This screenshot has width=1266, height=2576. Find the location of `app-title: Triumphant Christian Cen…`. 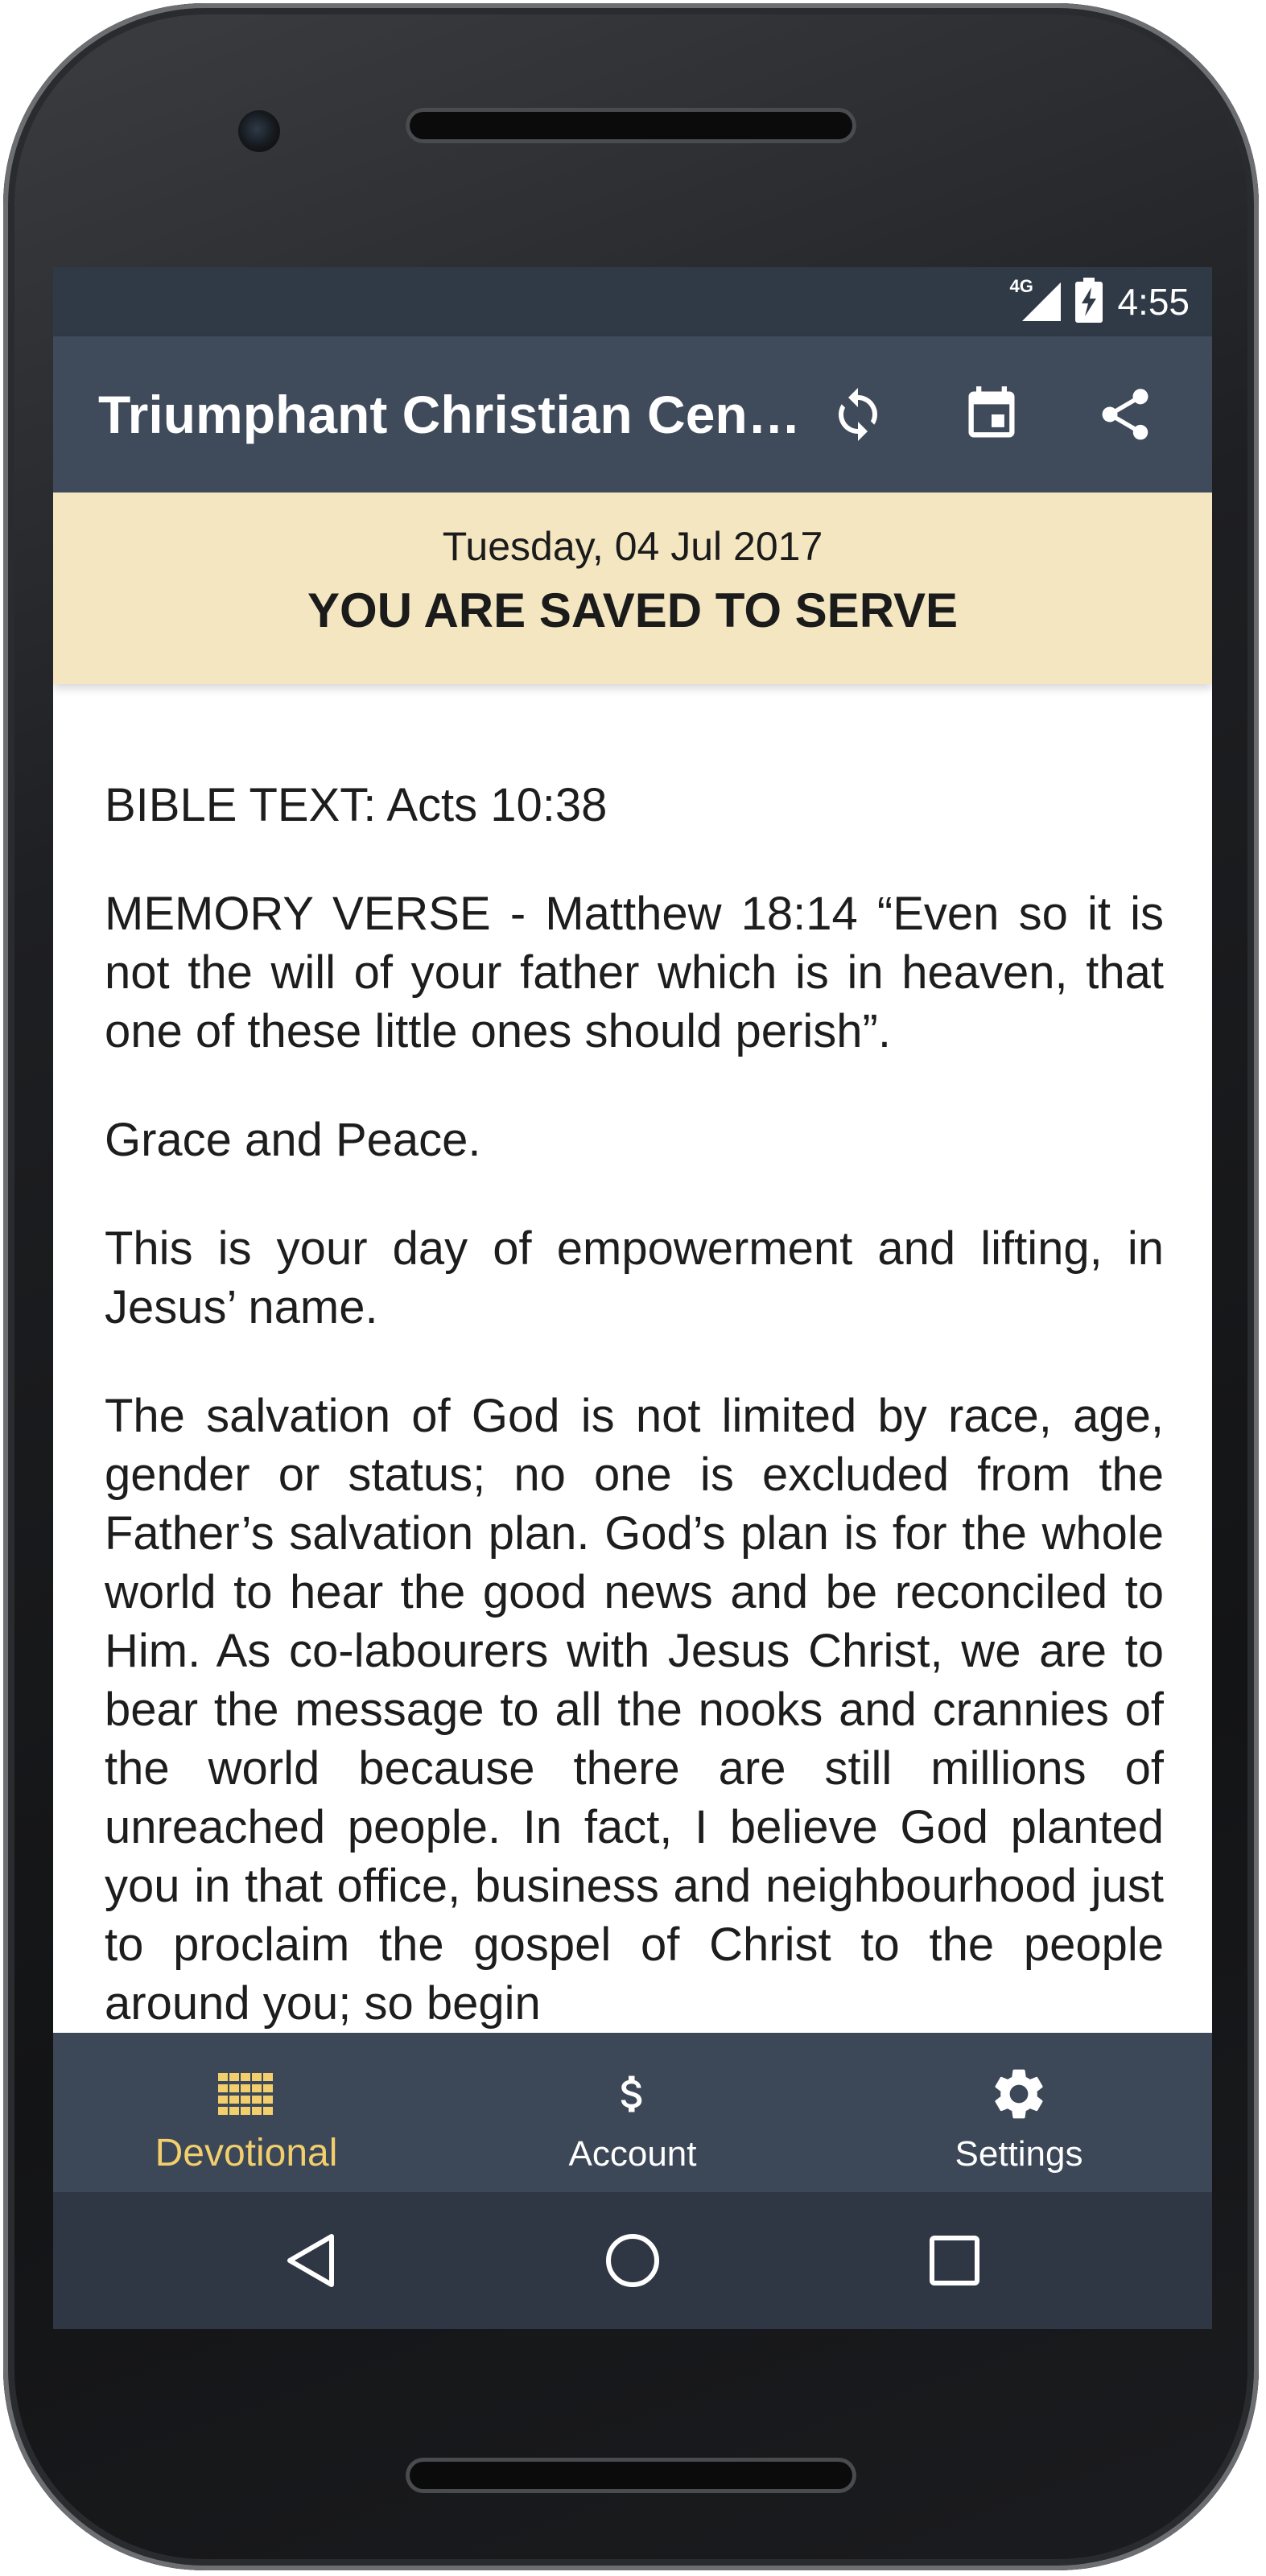

app-title: Triumphant Christian Cen… is located at coordinates (449, 414).